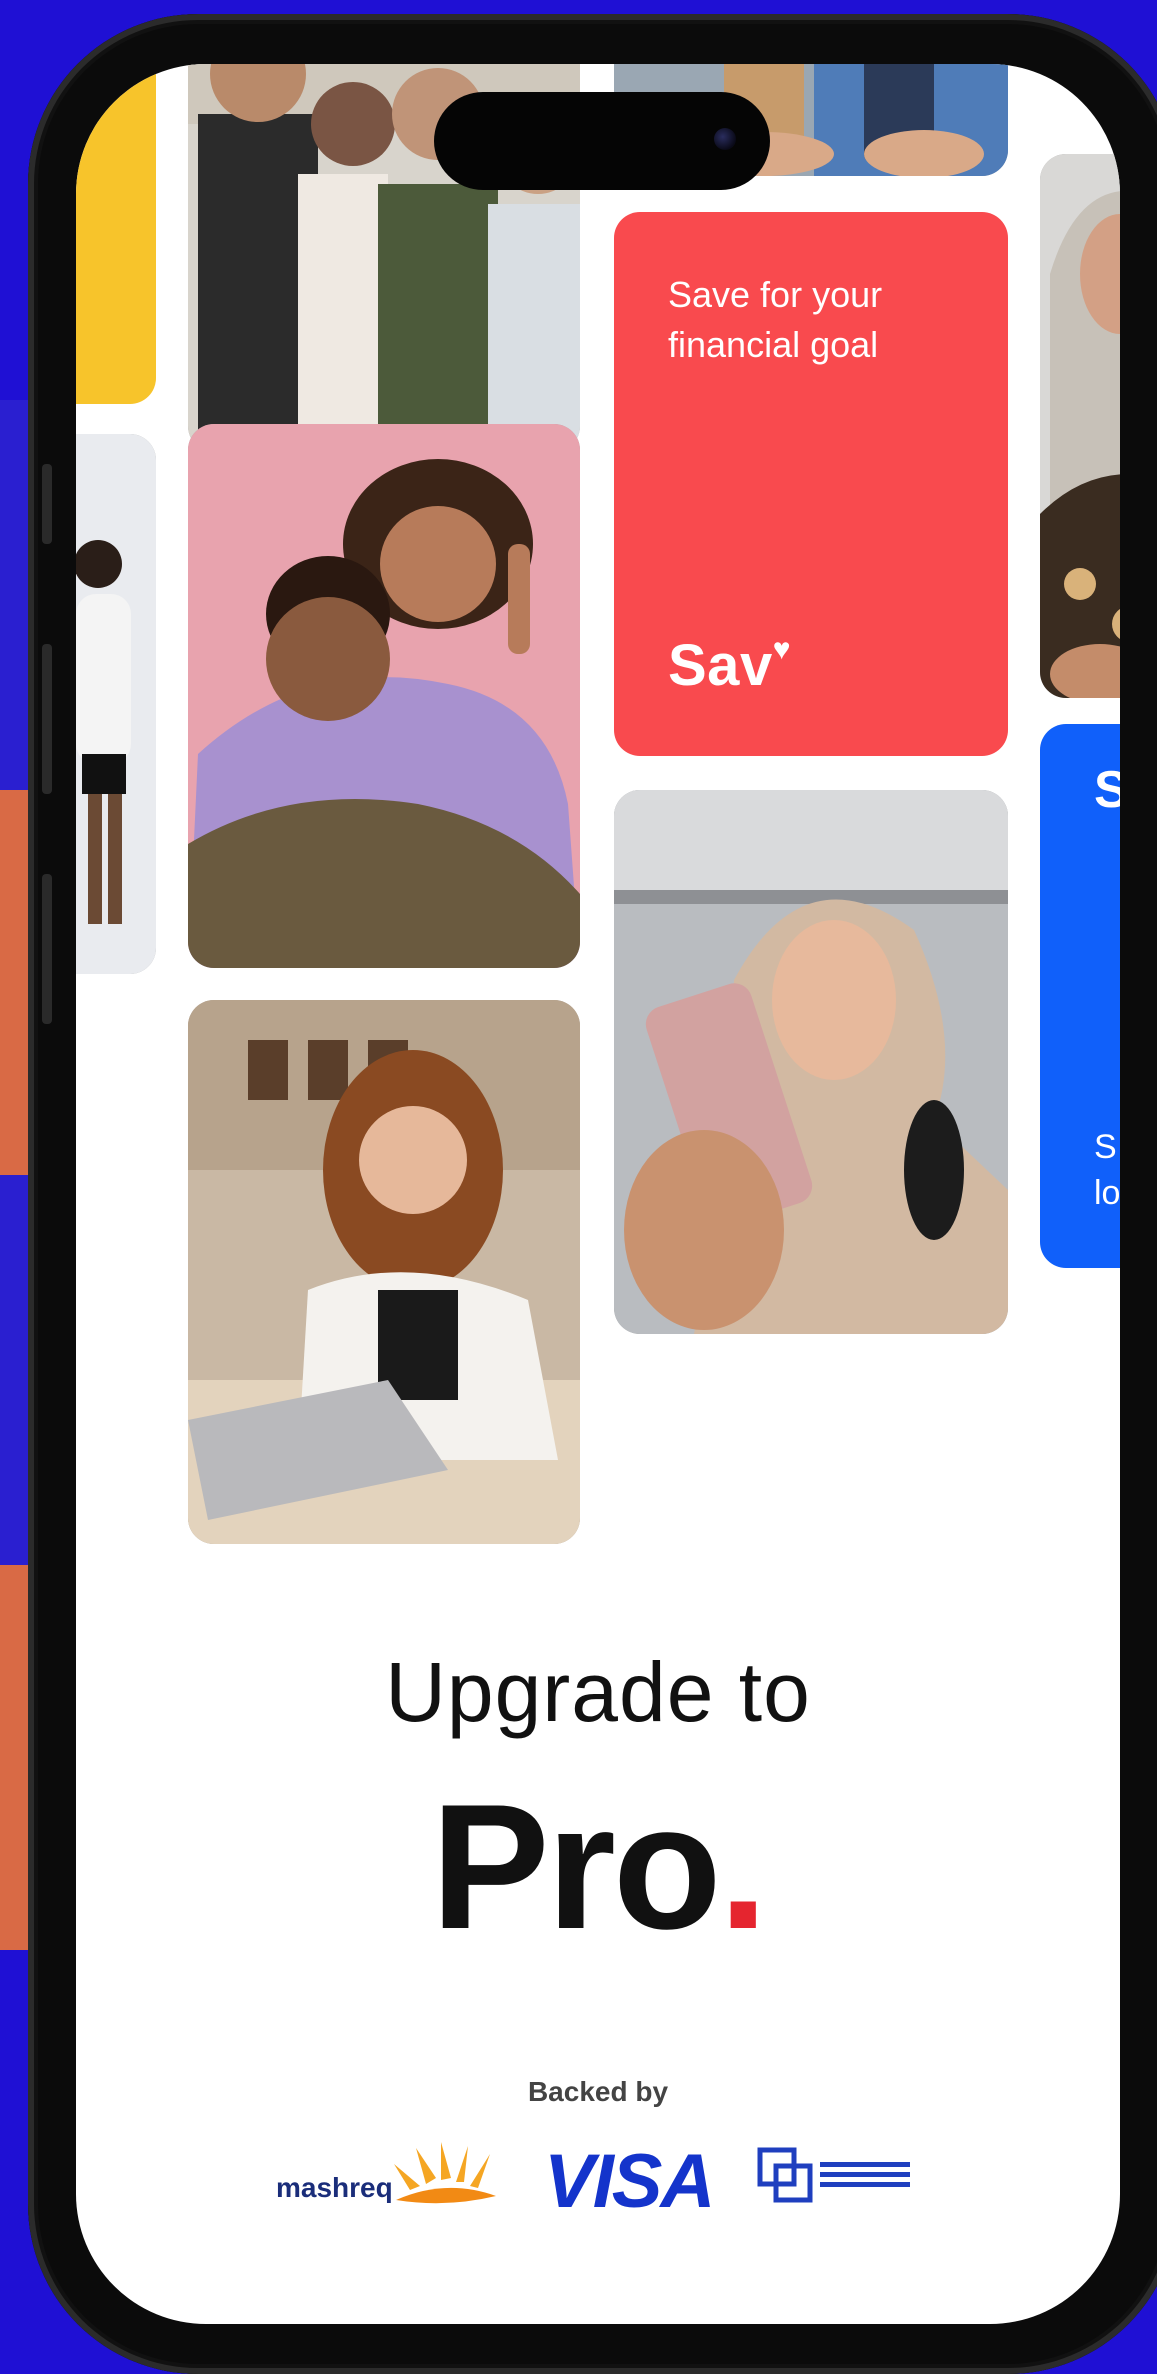  I want to click on mashreq-logo: mashreq, so click(306, 2177).